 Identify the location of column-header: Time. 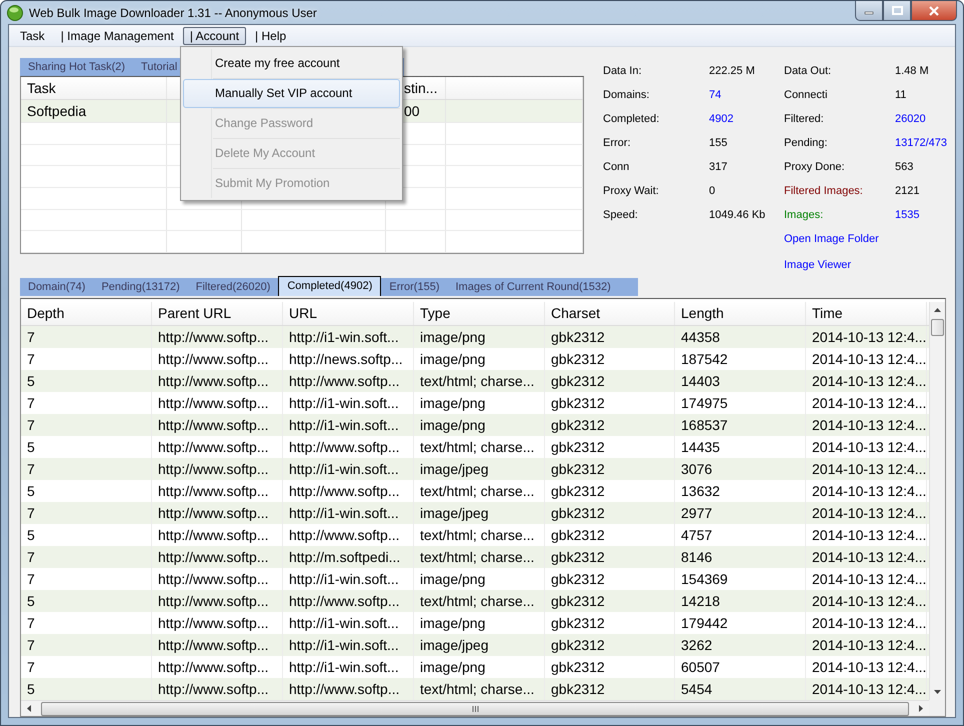
(866, 313).